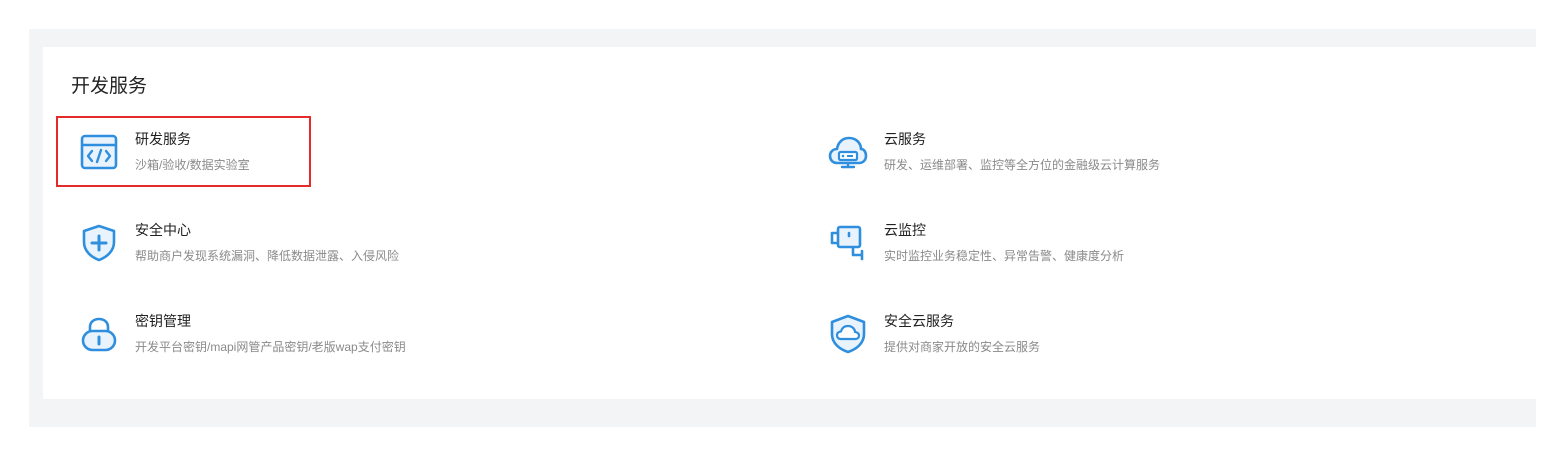 Image resolution: width=1565 pixels, height=454 pixels. Describe the element at coordinates (163, 230) in the screenshot. I see `service-name: 安全中心` at that location.